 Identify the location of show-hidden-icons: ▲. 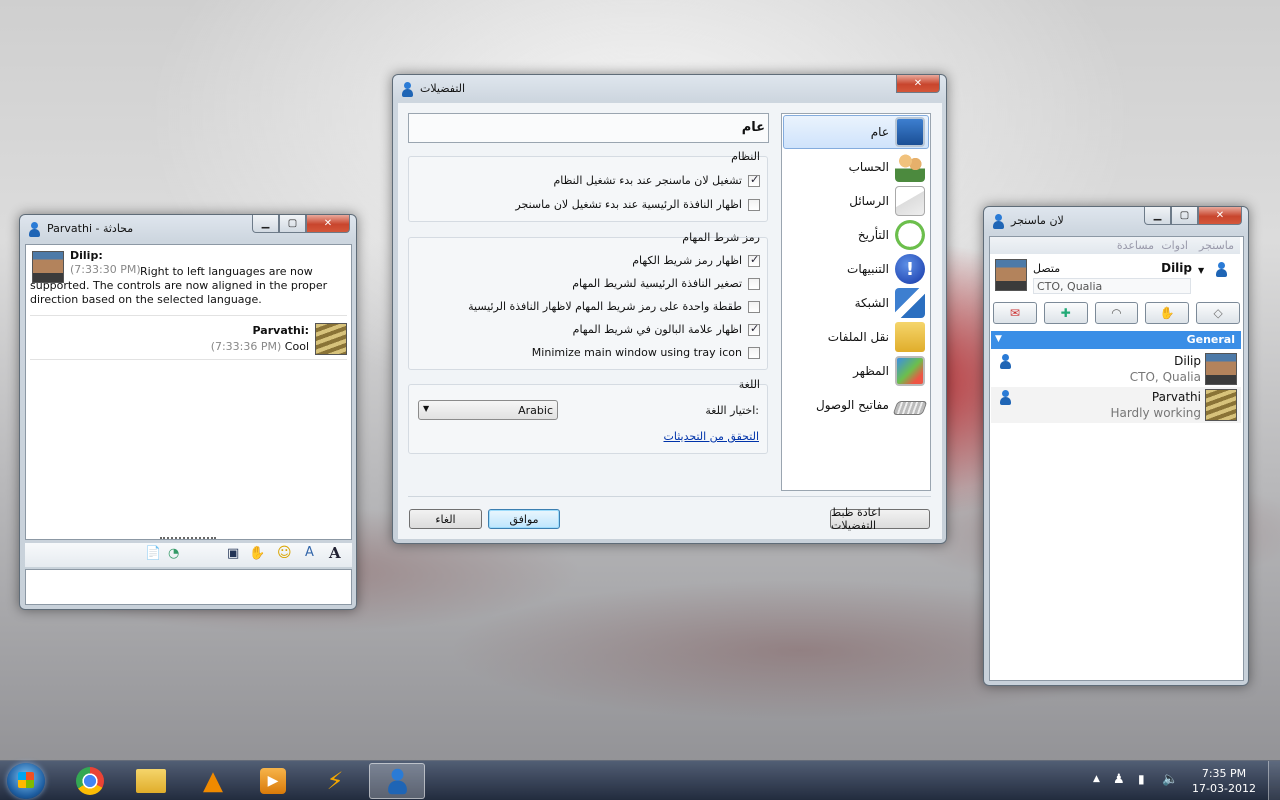
(1096, 779).